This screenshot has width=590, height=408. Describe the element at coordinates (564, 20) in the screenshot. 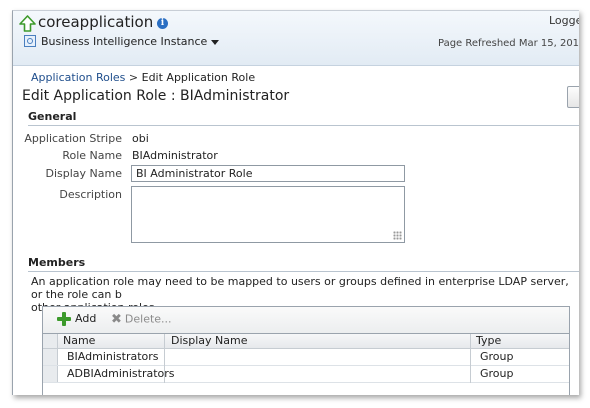

I see `logged-in-text: Logge` at that location.